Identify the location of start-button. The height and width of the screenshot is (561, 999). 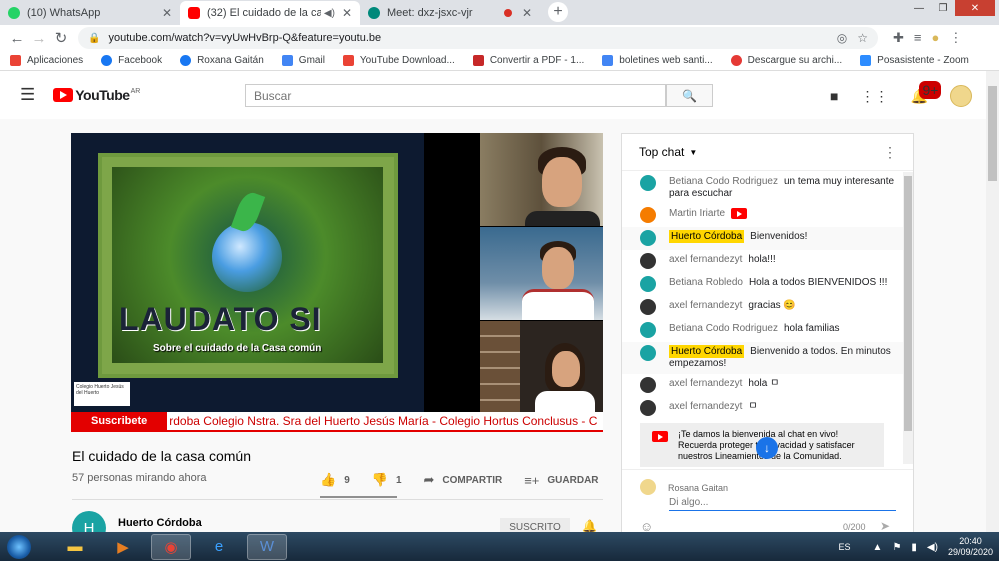
(19, 546).